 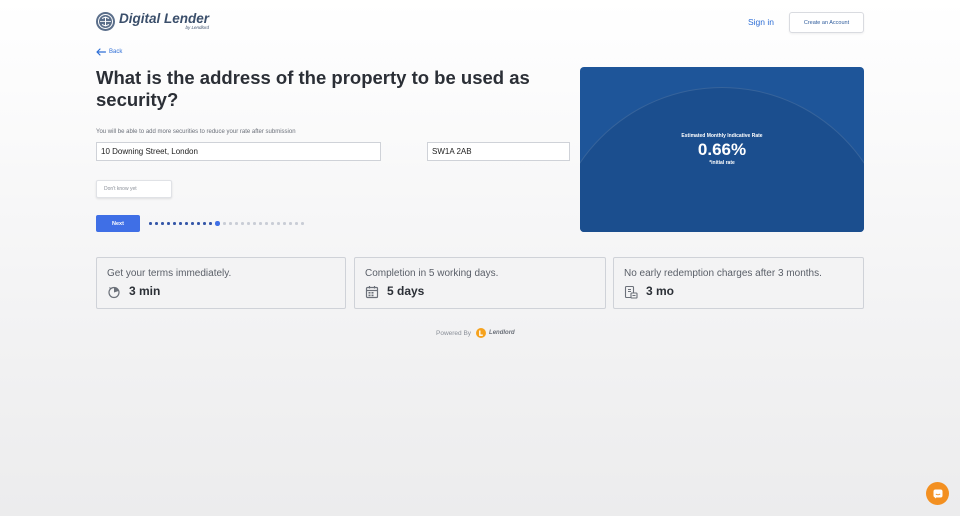 What do you see at coordinates (660, 291) in the screenshot?
I see `feature-value: 3 mo` at bounding box center [660, 291].